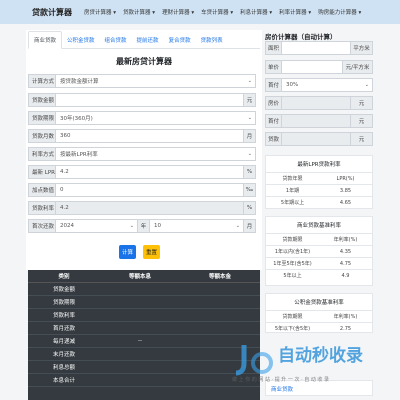 This screenshot has width=400, height=400. What do you see at coordinates (42, 100) in the screenshot?
I see `amount-label: 贷款金额` at bounding box center [42, 100].